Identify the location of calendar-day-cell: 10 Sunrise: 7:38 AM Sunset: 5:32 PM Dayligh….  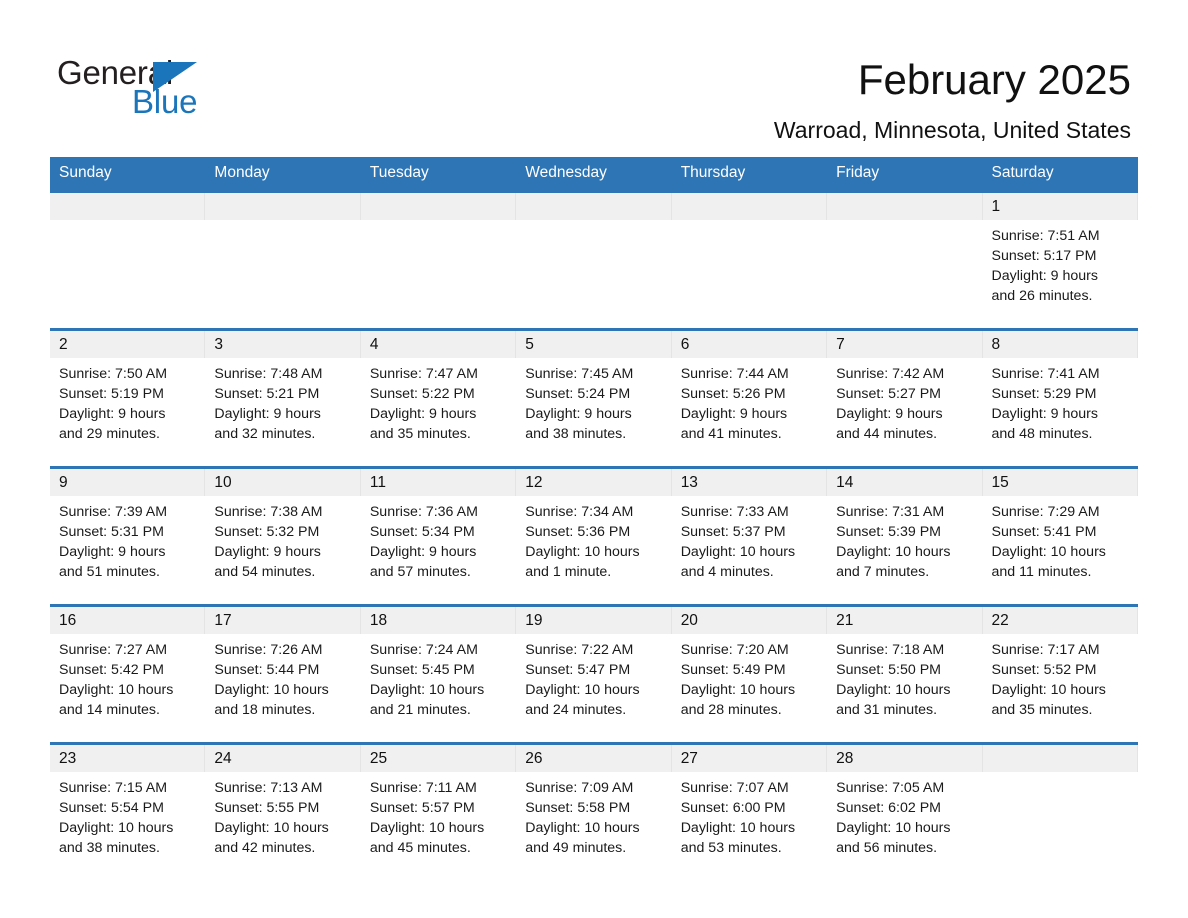
(283, 536).